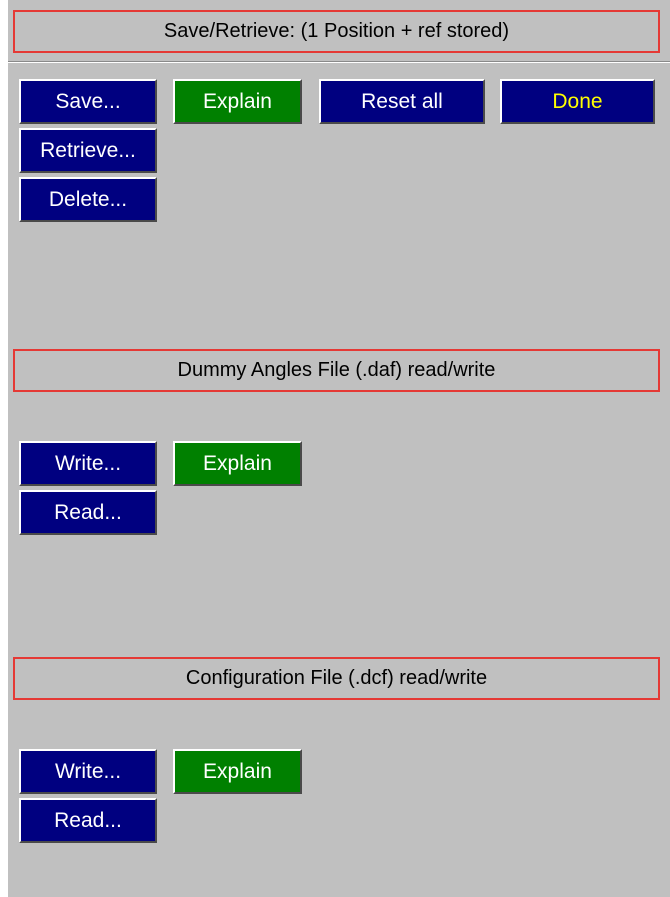 Image resolution: width=670 pixels, height=897 pixels. I want to click on save-retrieve-header: Save/Retrieve: (1 Position + ref stored), so click(336, 31).